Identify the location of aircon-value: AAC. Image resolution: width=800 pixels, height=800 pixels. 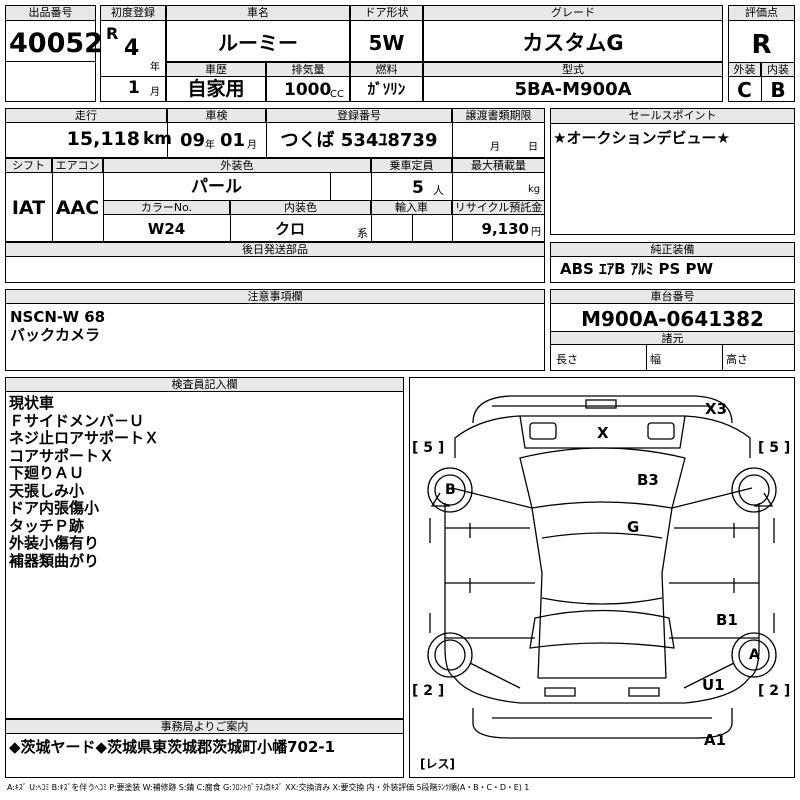
(77, 208).